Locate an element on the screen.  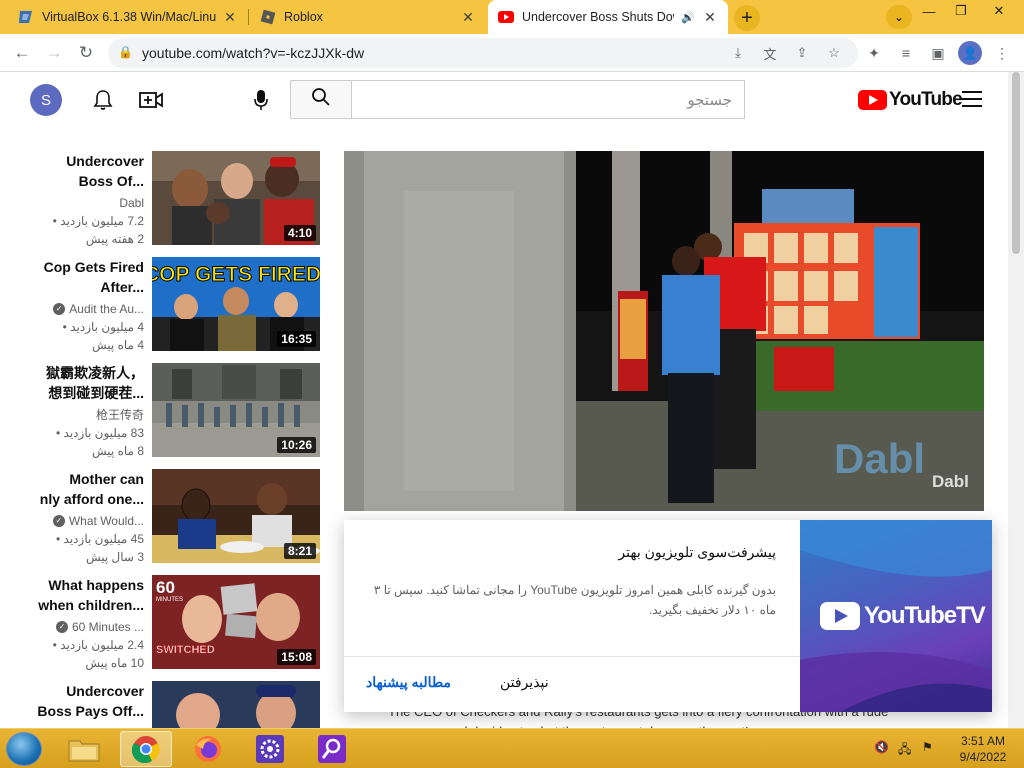
lock-icon: 🔒 is located at coordinates (125, 52).